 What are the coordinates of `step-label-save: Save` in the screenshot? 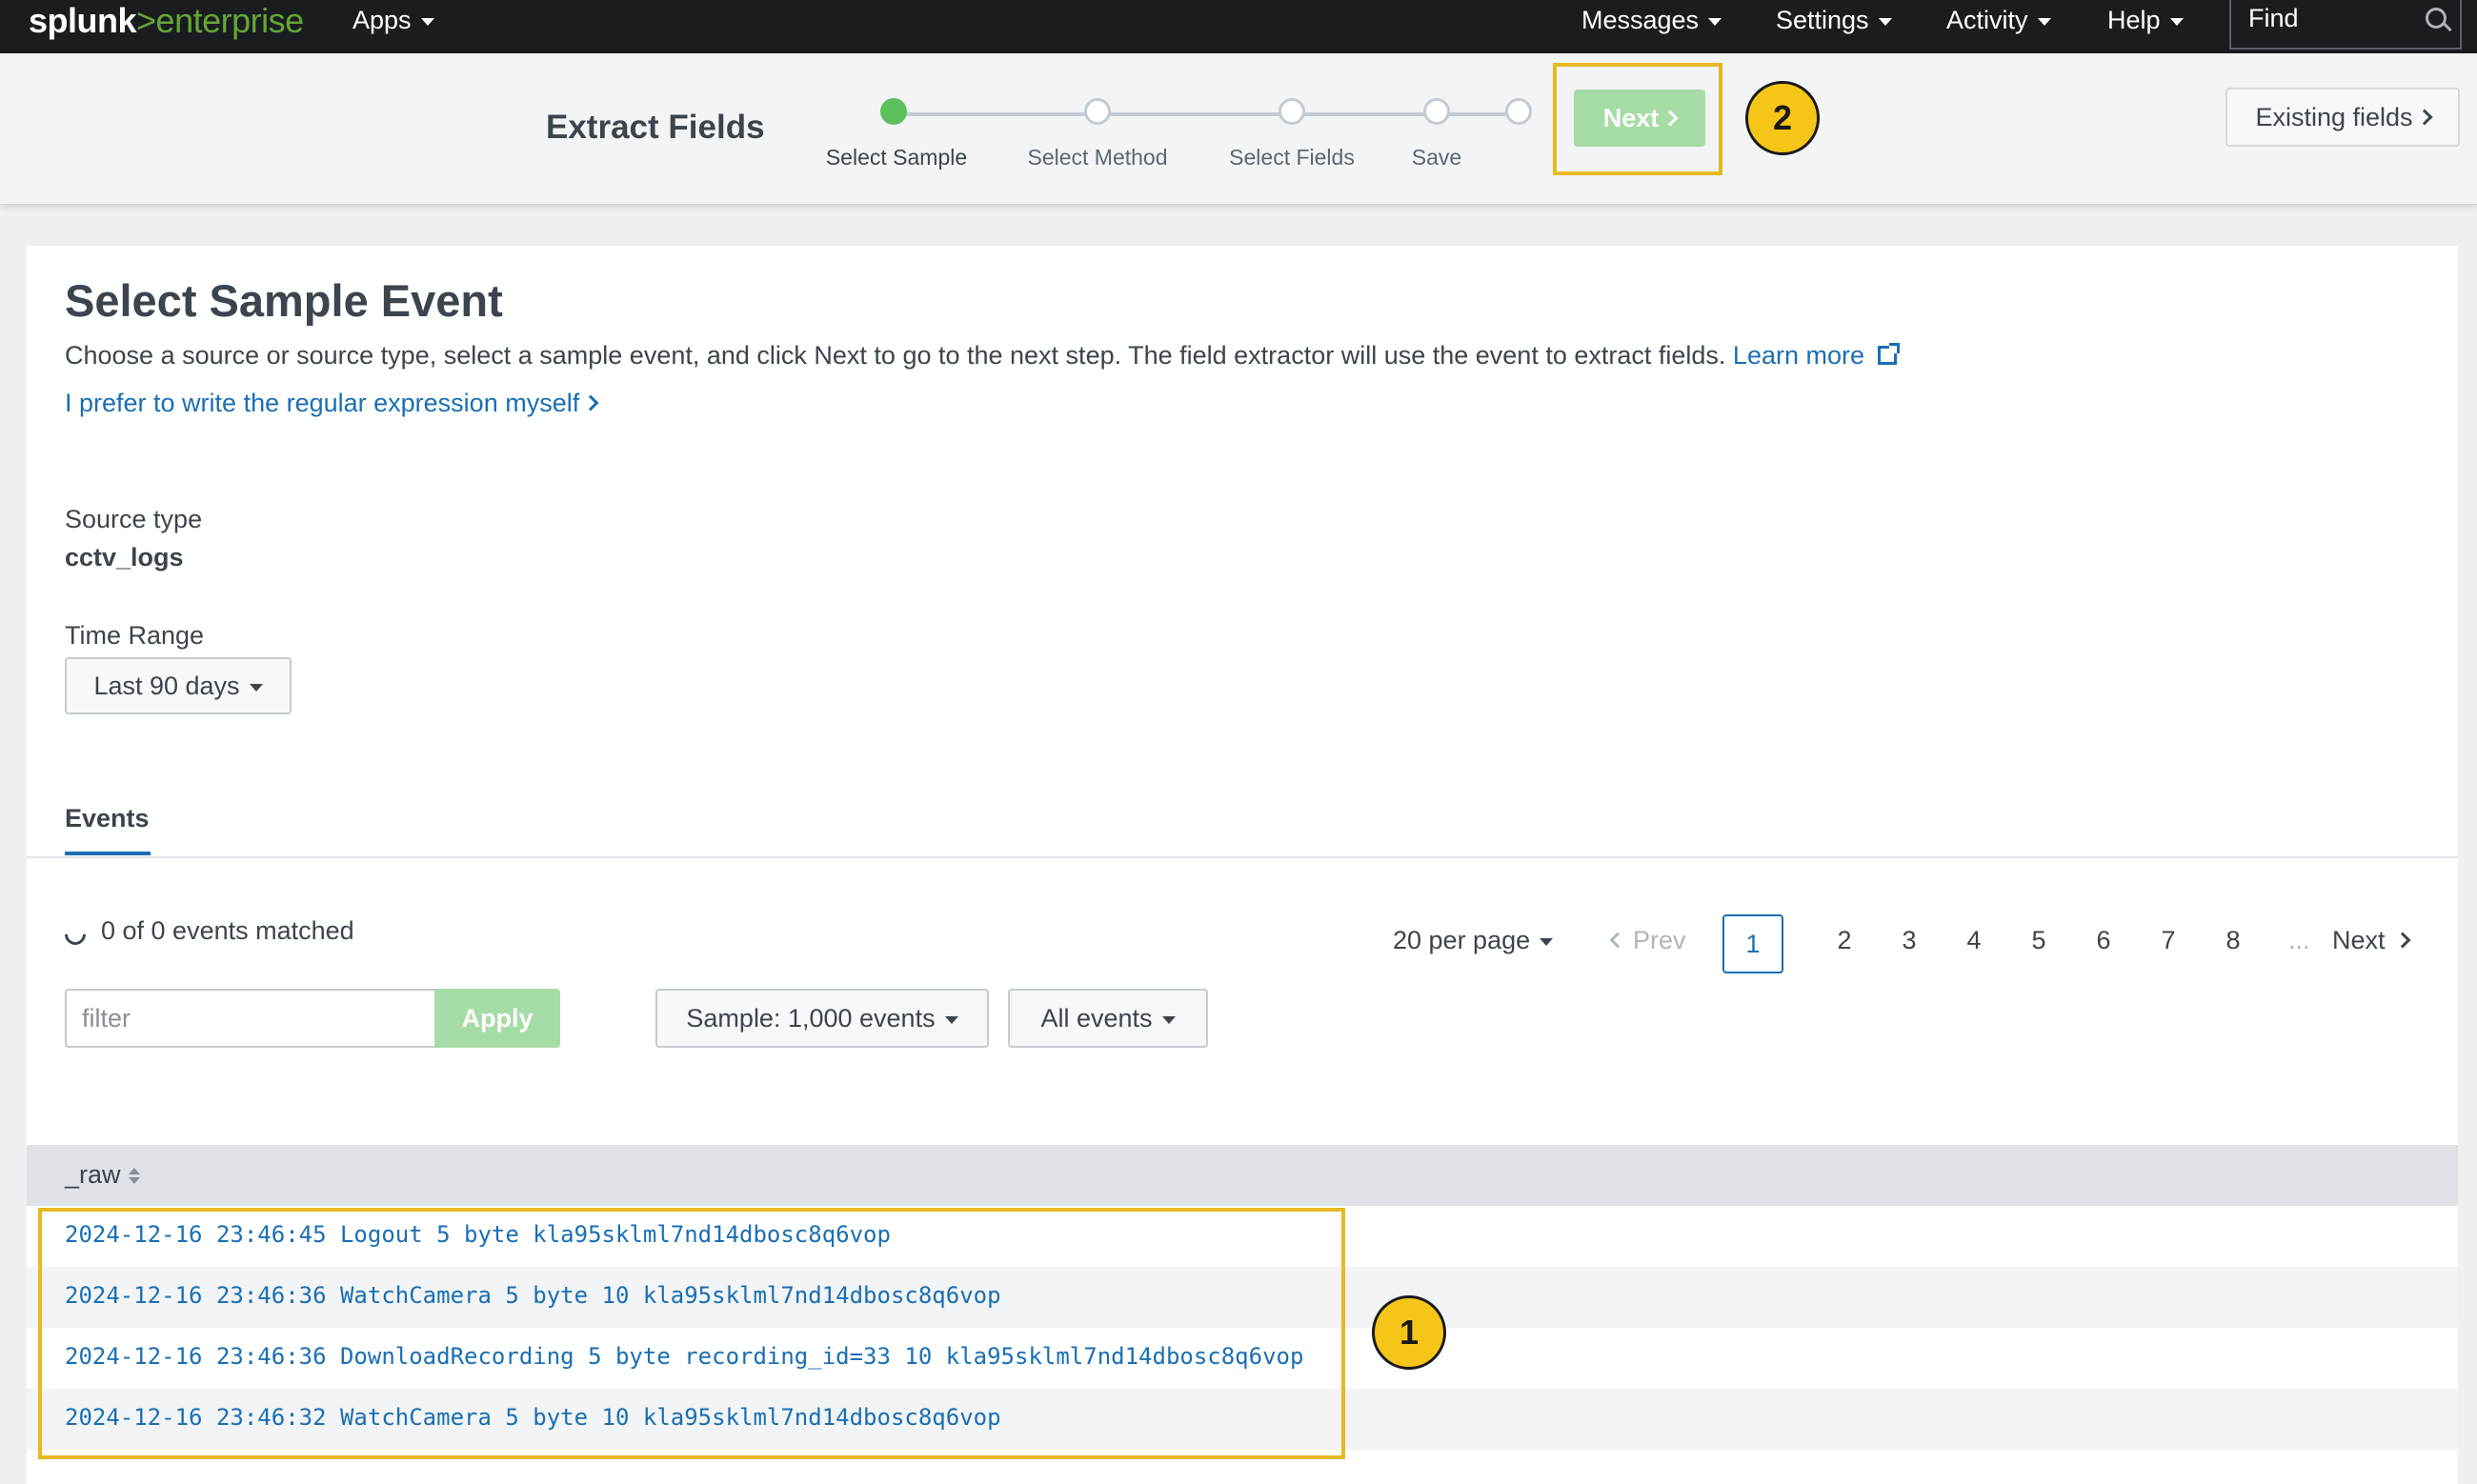 It's located at (1437, 157).